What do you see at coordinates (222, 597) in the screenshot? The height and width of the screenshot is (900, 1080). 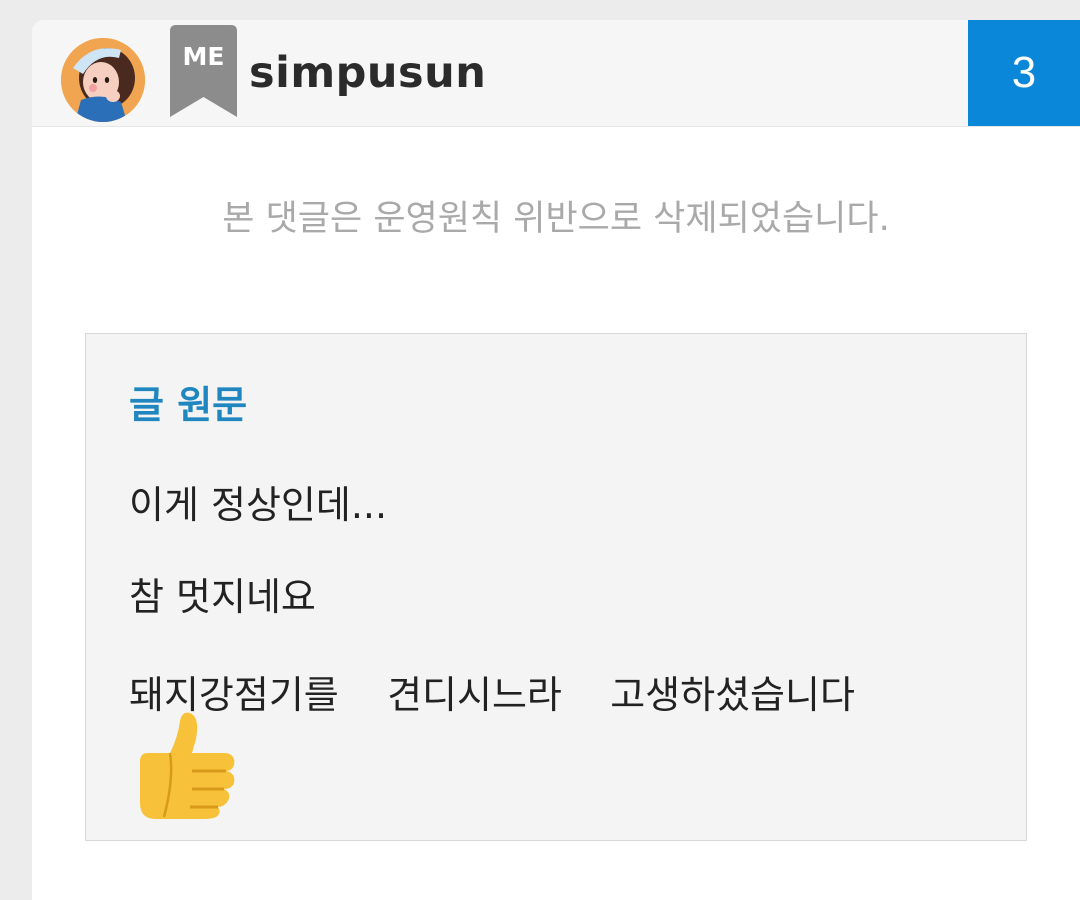 I see `original-post-line: 참 멋지네요` at bounding box center [222, 597].